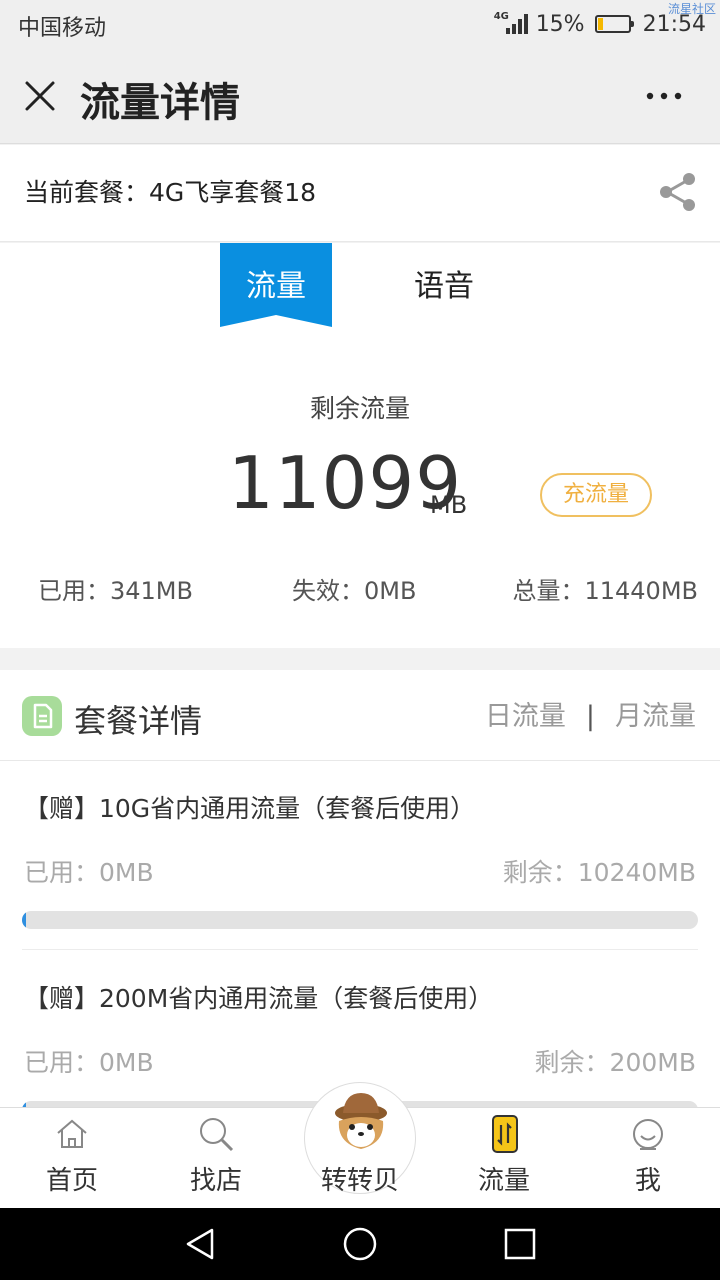 This screenshot has width=720, height=1280. Describe the element at coordinates (444, 283) in the screenshot. I see `tab-voice: 语音` at that location.